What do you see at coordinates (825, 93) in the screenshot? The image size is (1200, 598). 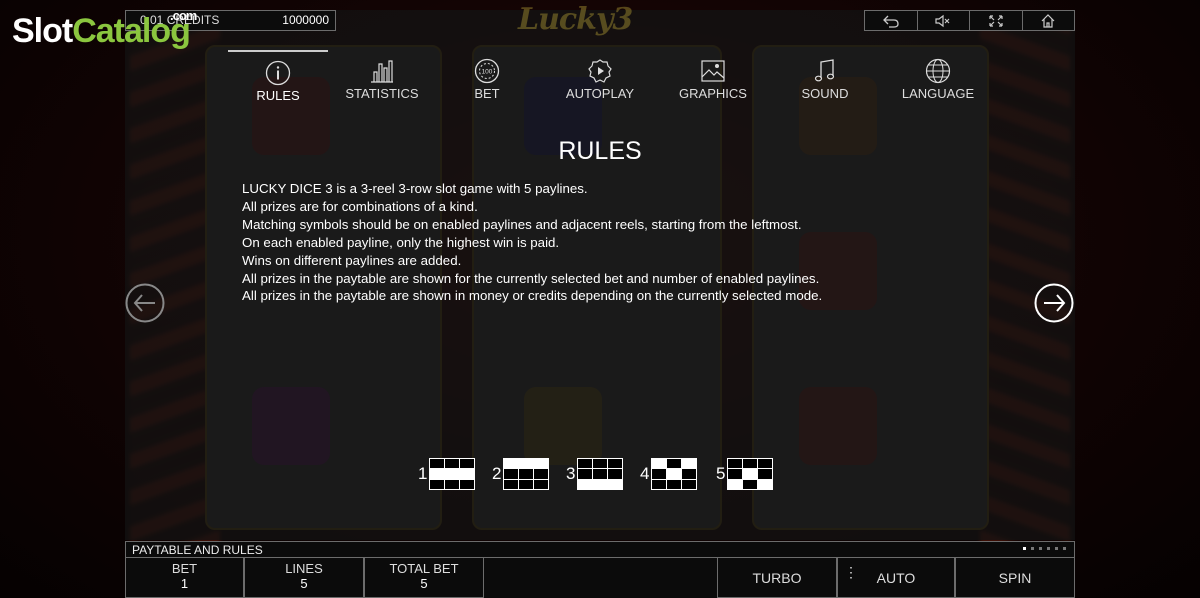 I see `tab-sound-label: SOUND` at bounding box center [825, 93].